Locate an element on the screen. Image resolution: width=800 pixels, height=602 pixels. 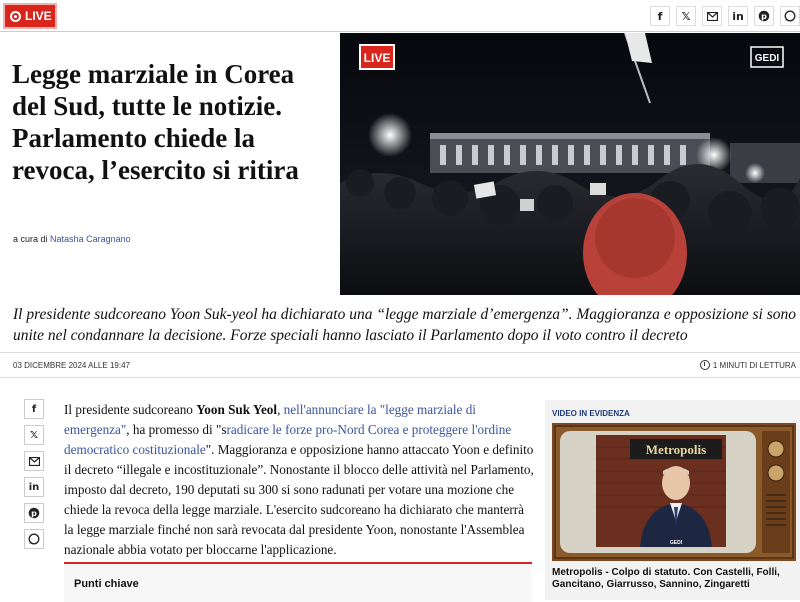
article-text: , is located at coordinates (280, 409).